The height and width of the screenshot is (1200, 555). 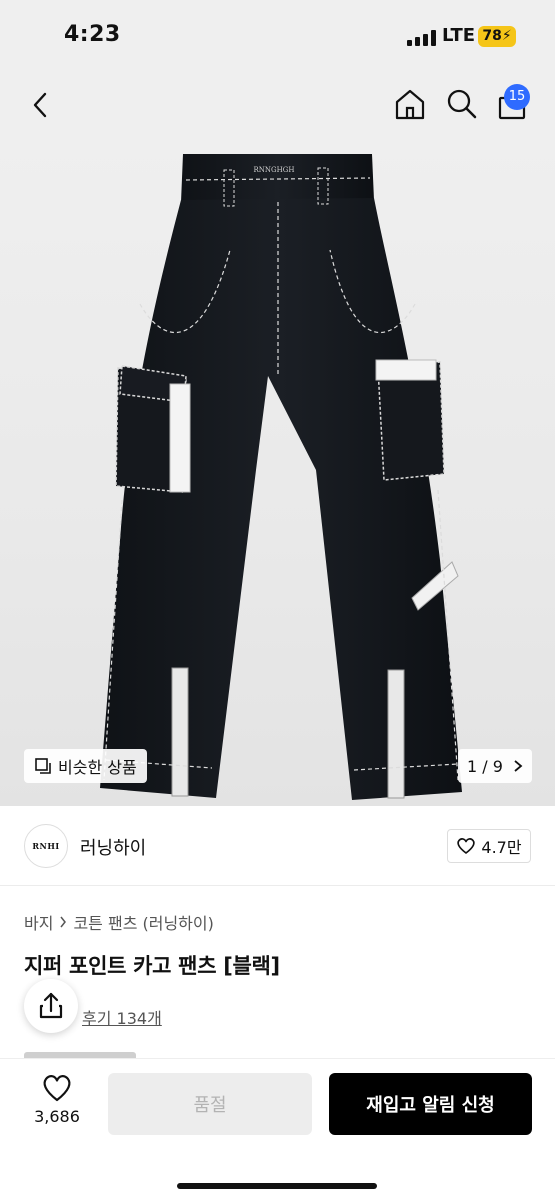 I want to click on search-button, so click(x=462, y=104).